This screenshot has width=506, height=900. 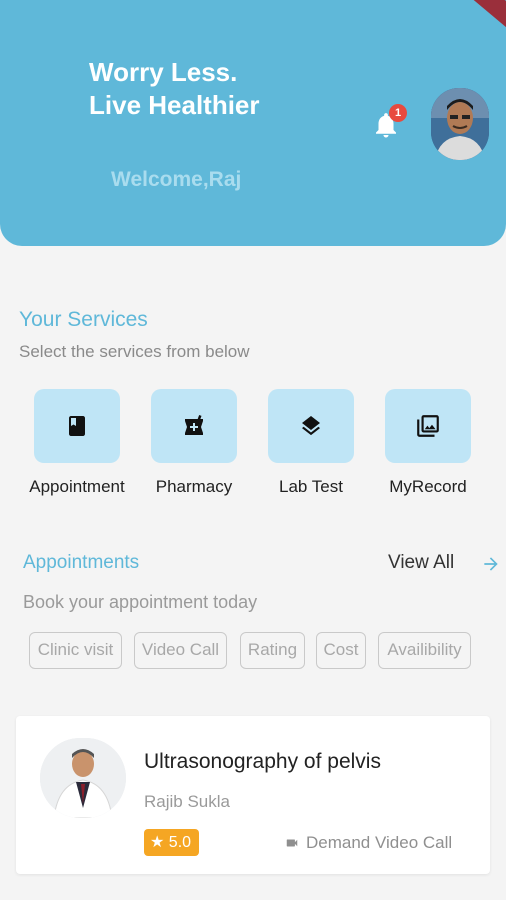 What do you see at coordinates (134, 351) in the screenshot?
I see `services-subtitle: Select the services from below` at bounding box center [134, 351].